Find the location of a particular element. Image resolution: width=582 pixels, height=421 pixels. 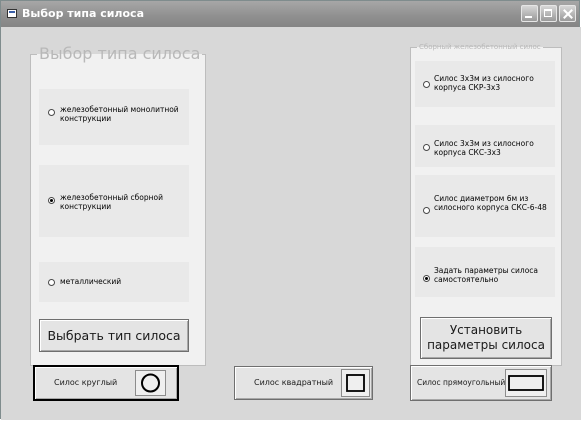

title-bar: Выбор типа силоса is located at coordinates (290, 14).